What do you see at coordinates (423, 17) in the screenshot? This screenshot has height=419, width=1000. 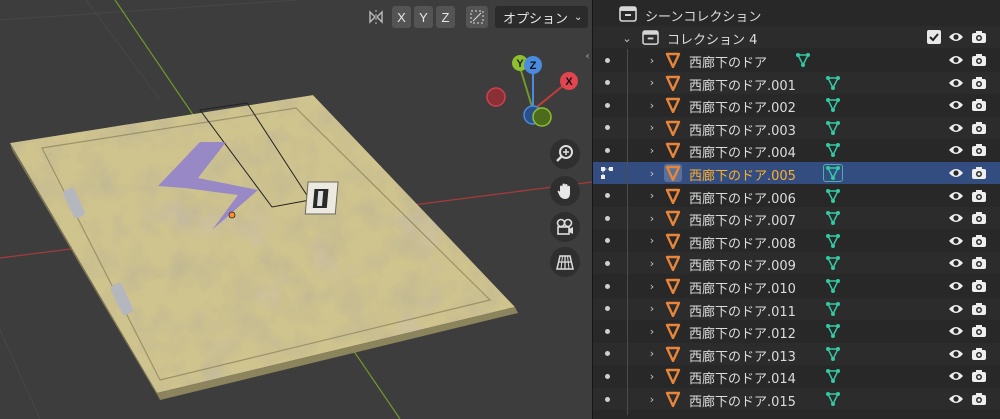 I see `mirror-y-button: Y` at bounding box center [423, 17].